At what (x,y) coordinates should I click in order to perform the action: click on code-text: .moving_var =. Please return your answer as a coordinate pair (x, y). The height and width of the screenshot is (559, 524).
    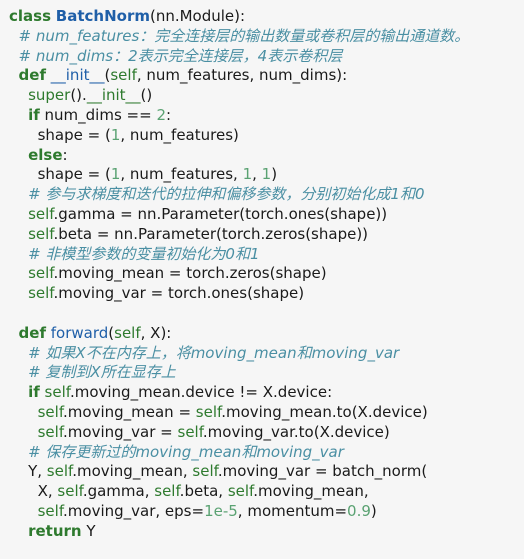
    Looking at the image, I should click on (120, 431).